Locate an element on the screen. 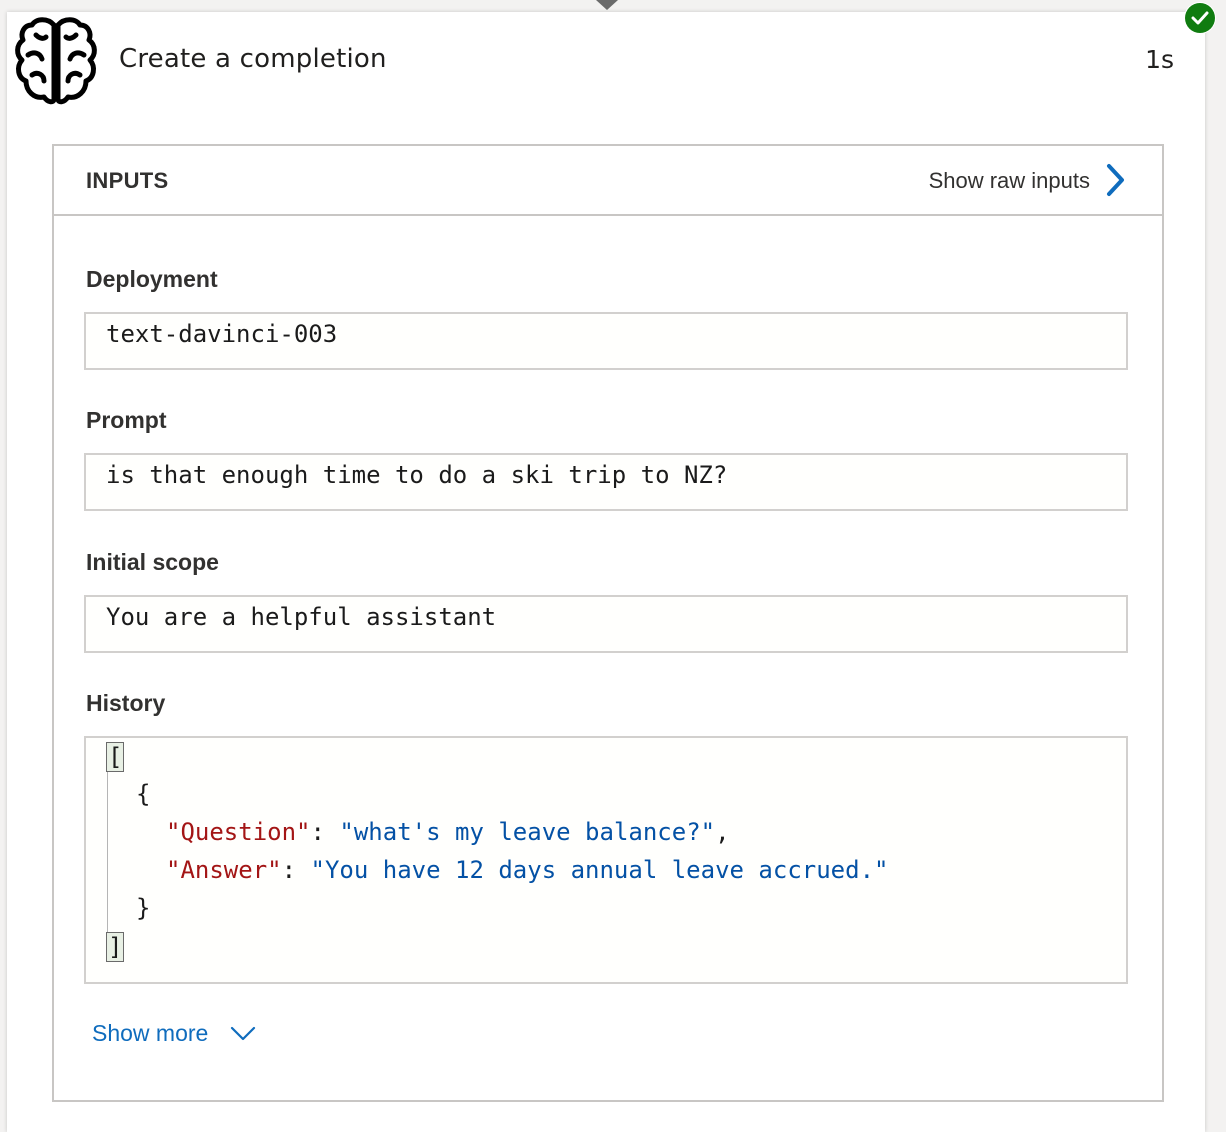  inputs-header: INPUTS Show raw inputs is located at coordinates (608, 181).